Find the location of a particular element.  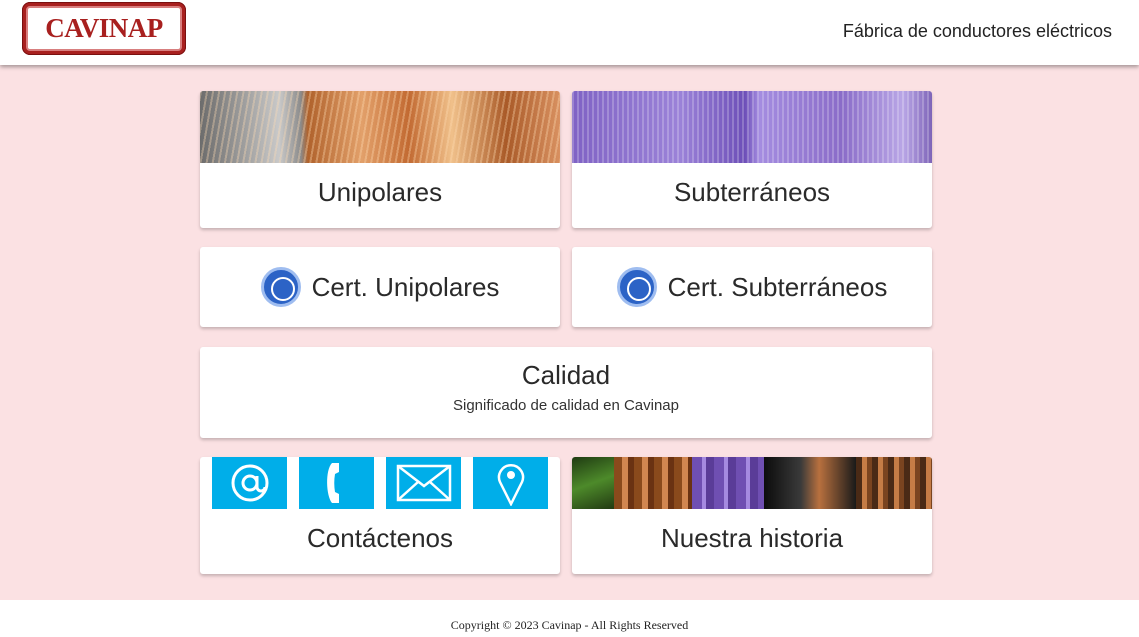

cert-subterraneos-title: Cert. Subterráneos is located at coordinates (777, 286).